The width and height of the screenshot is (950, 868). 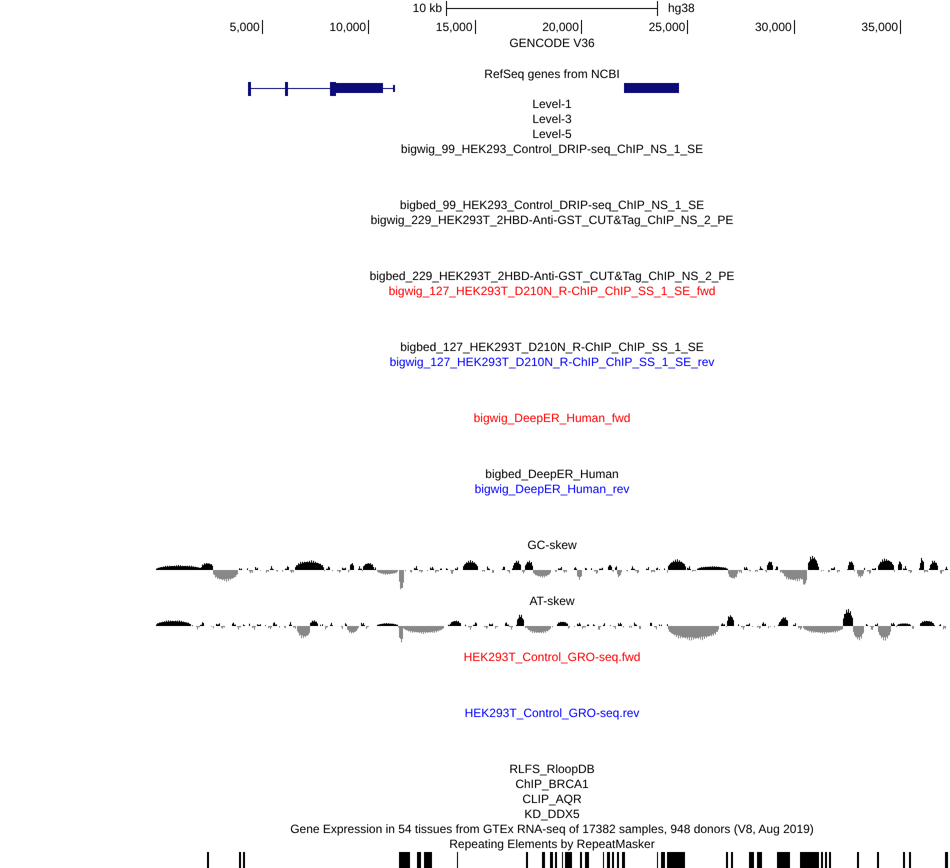 I want to click on track-label: ChIP_BRCA1, so click(x=552, y=784).